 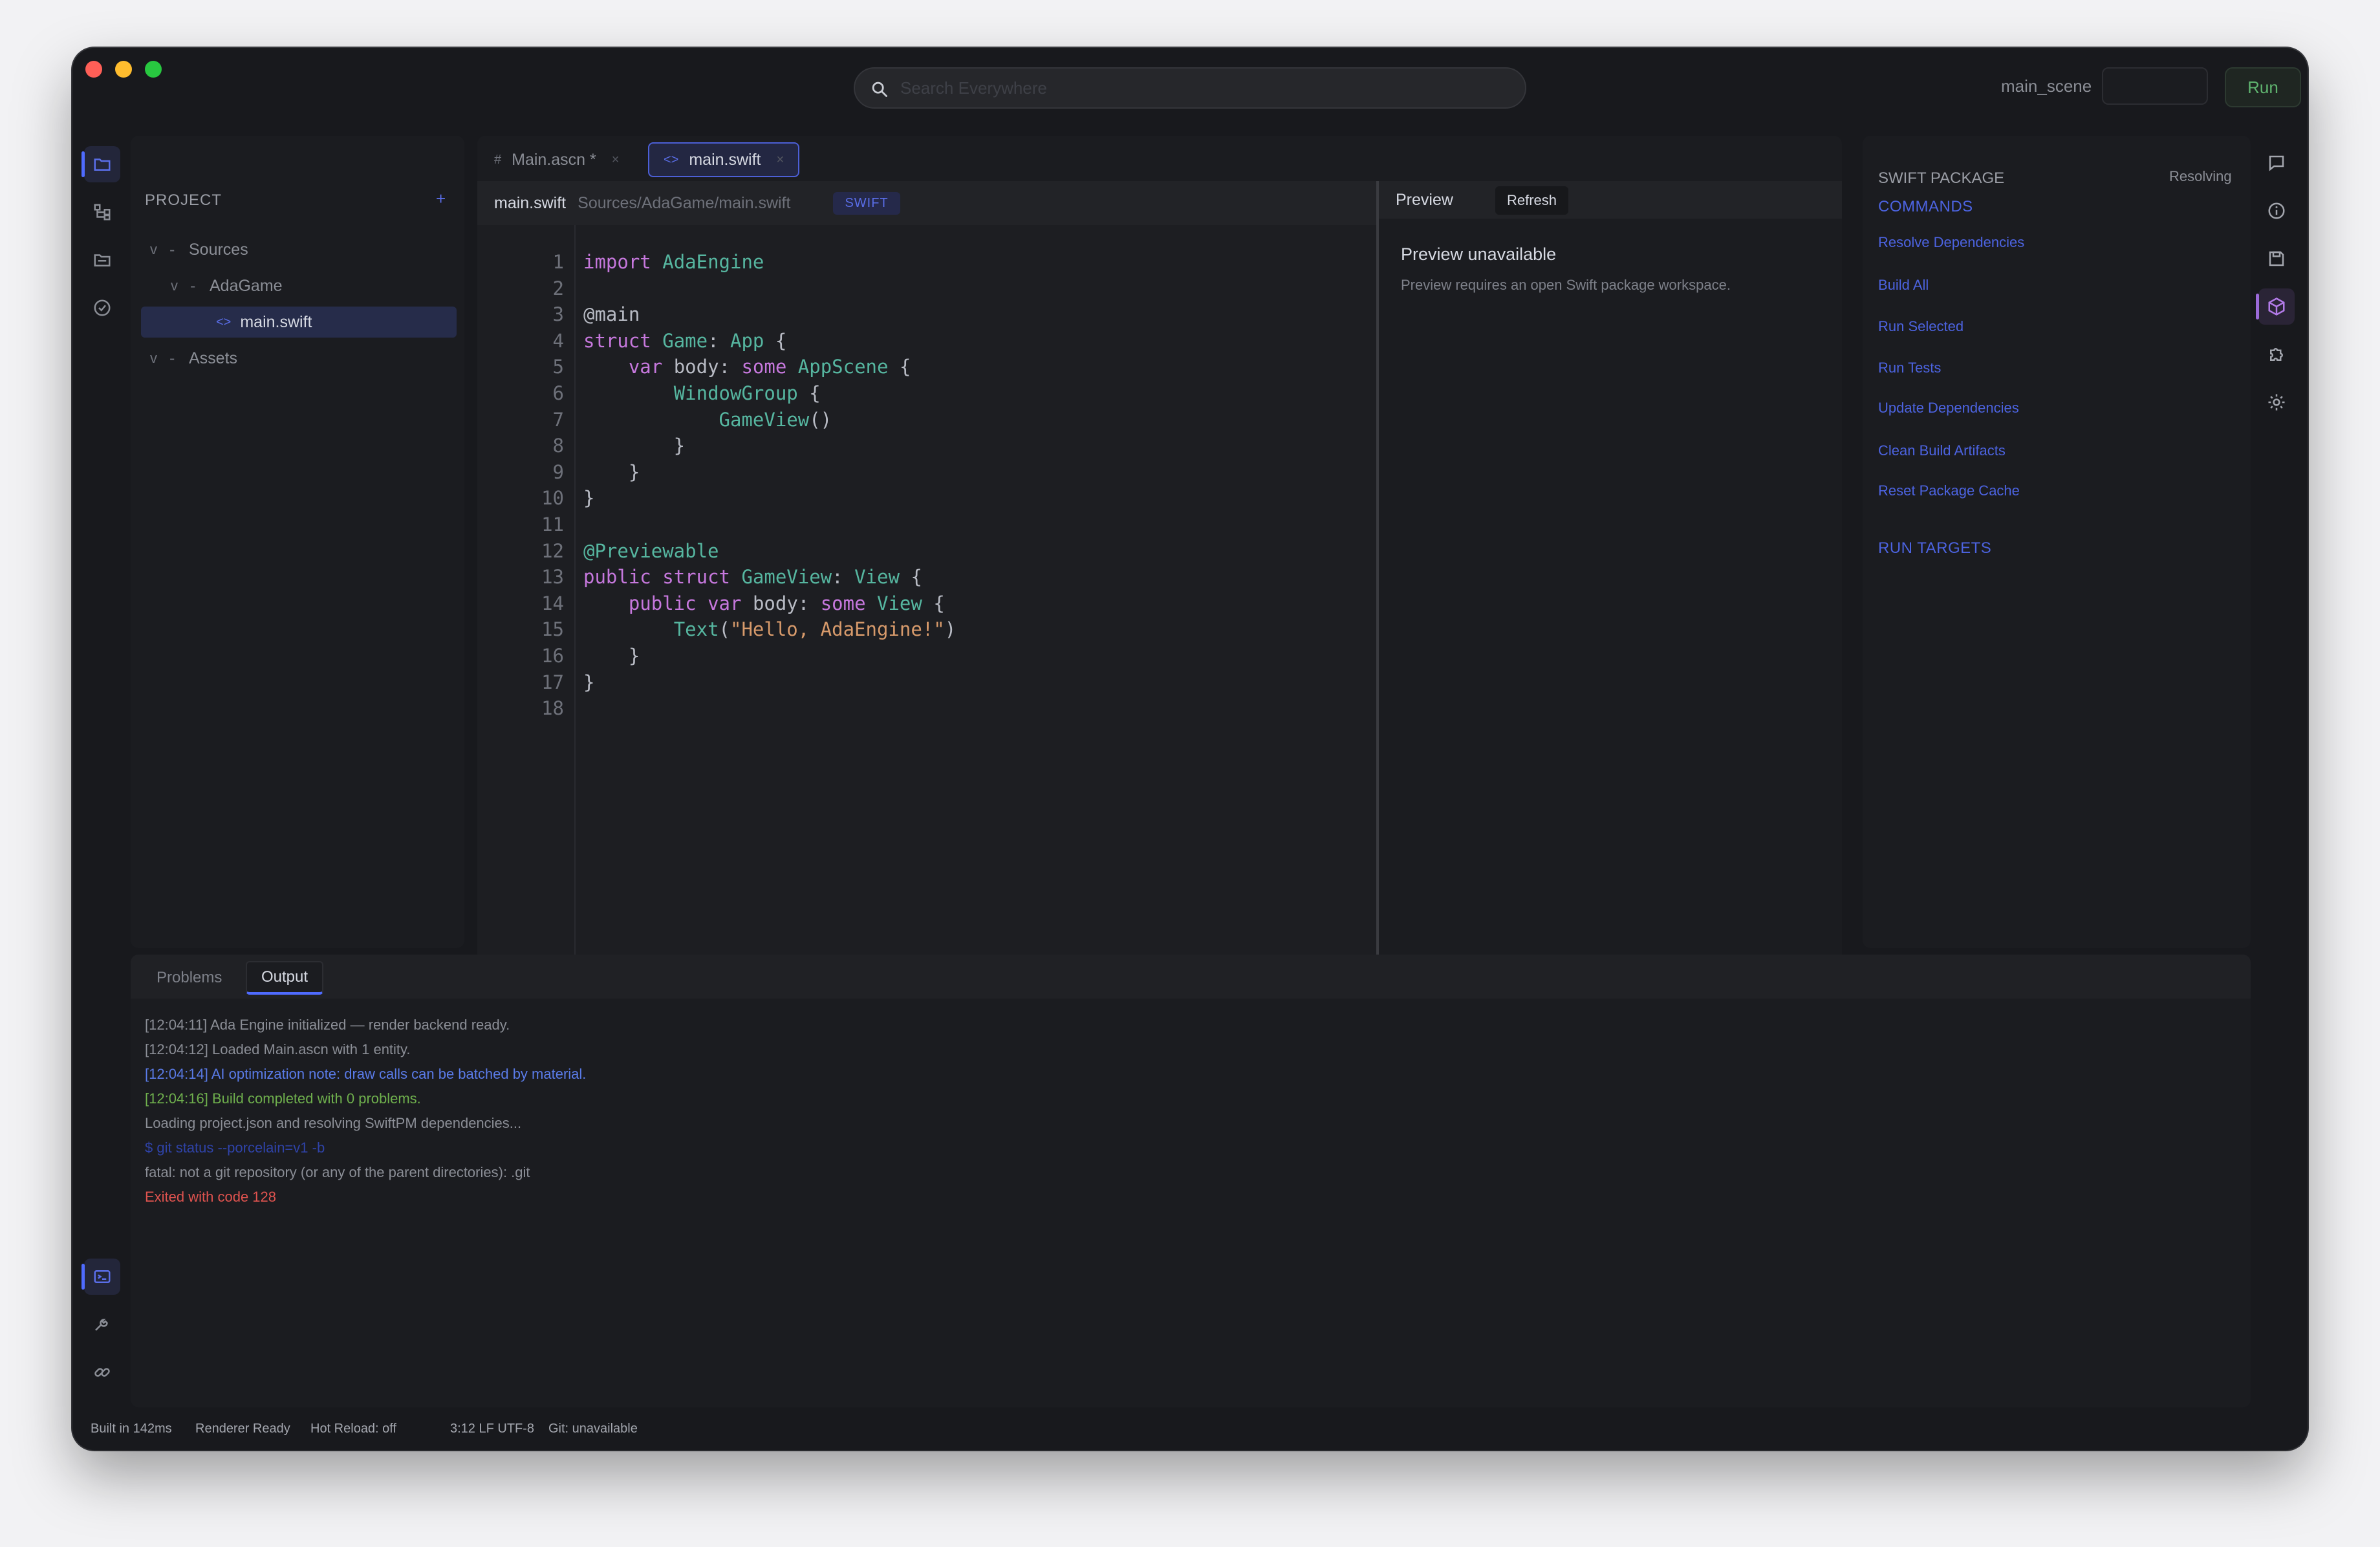 What do you see at coordinates (1909, 368) in the screenshot?
I see `run-tests-command: Run Tests` at bounding box center [1909, 368].